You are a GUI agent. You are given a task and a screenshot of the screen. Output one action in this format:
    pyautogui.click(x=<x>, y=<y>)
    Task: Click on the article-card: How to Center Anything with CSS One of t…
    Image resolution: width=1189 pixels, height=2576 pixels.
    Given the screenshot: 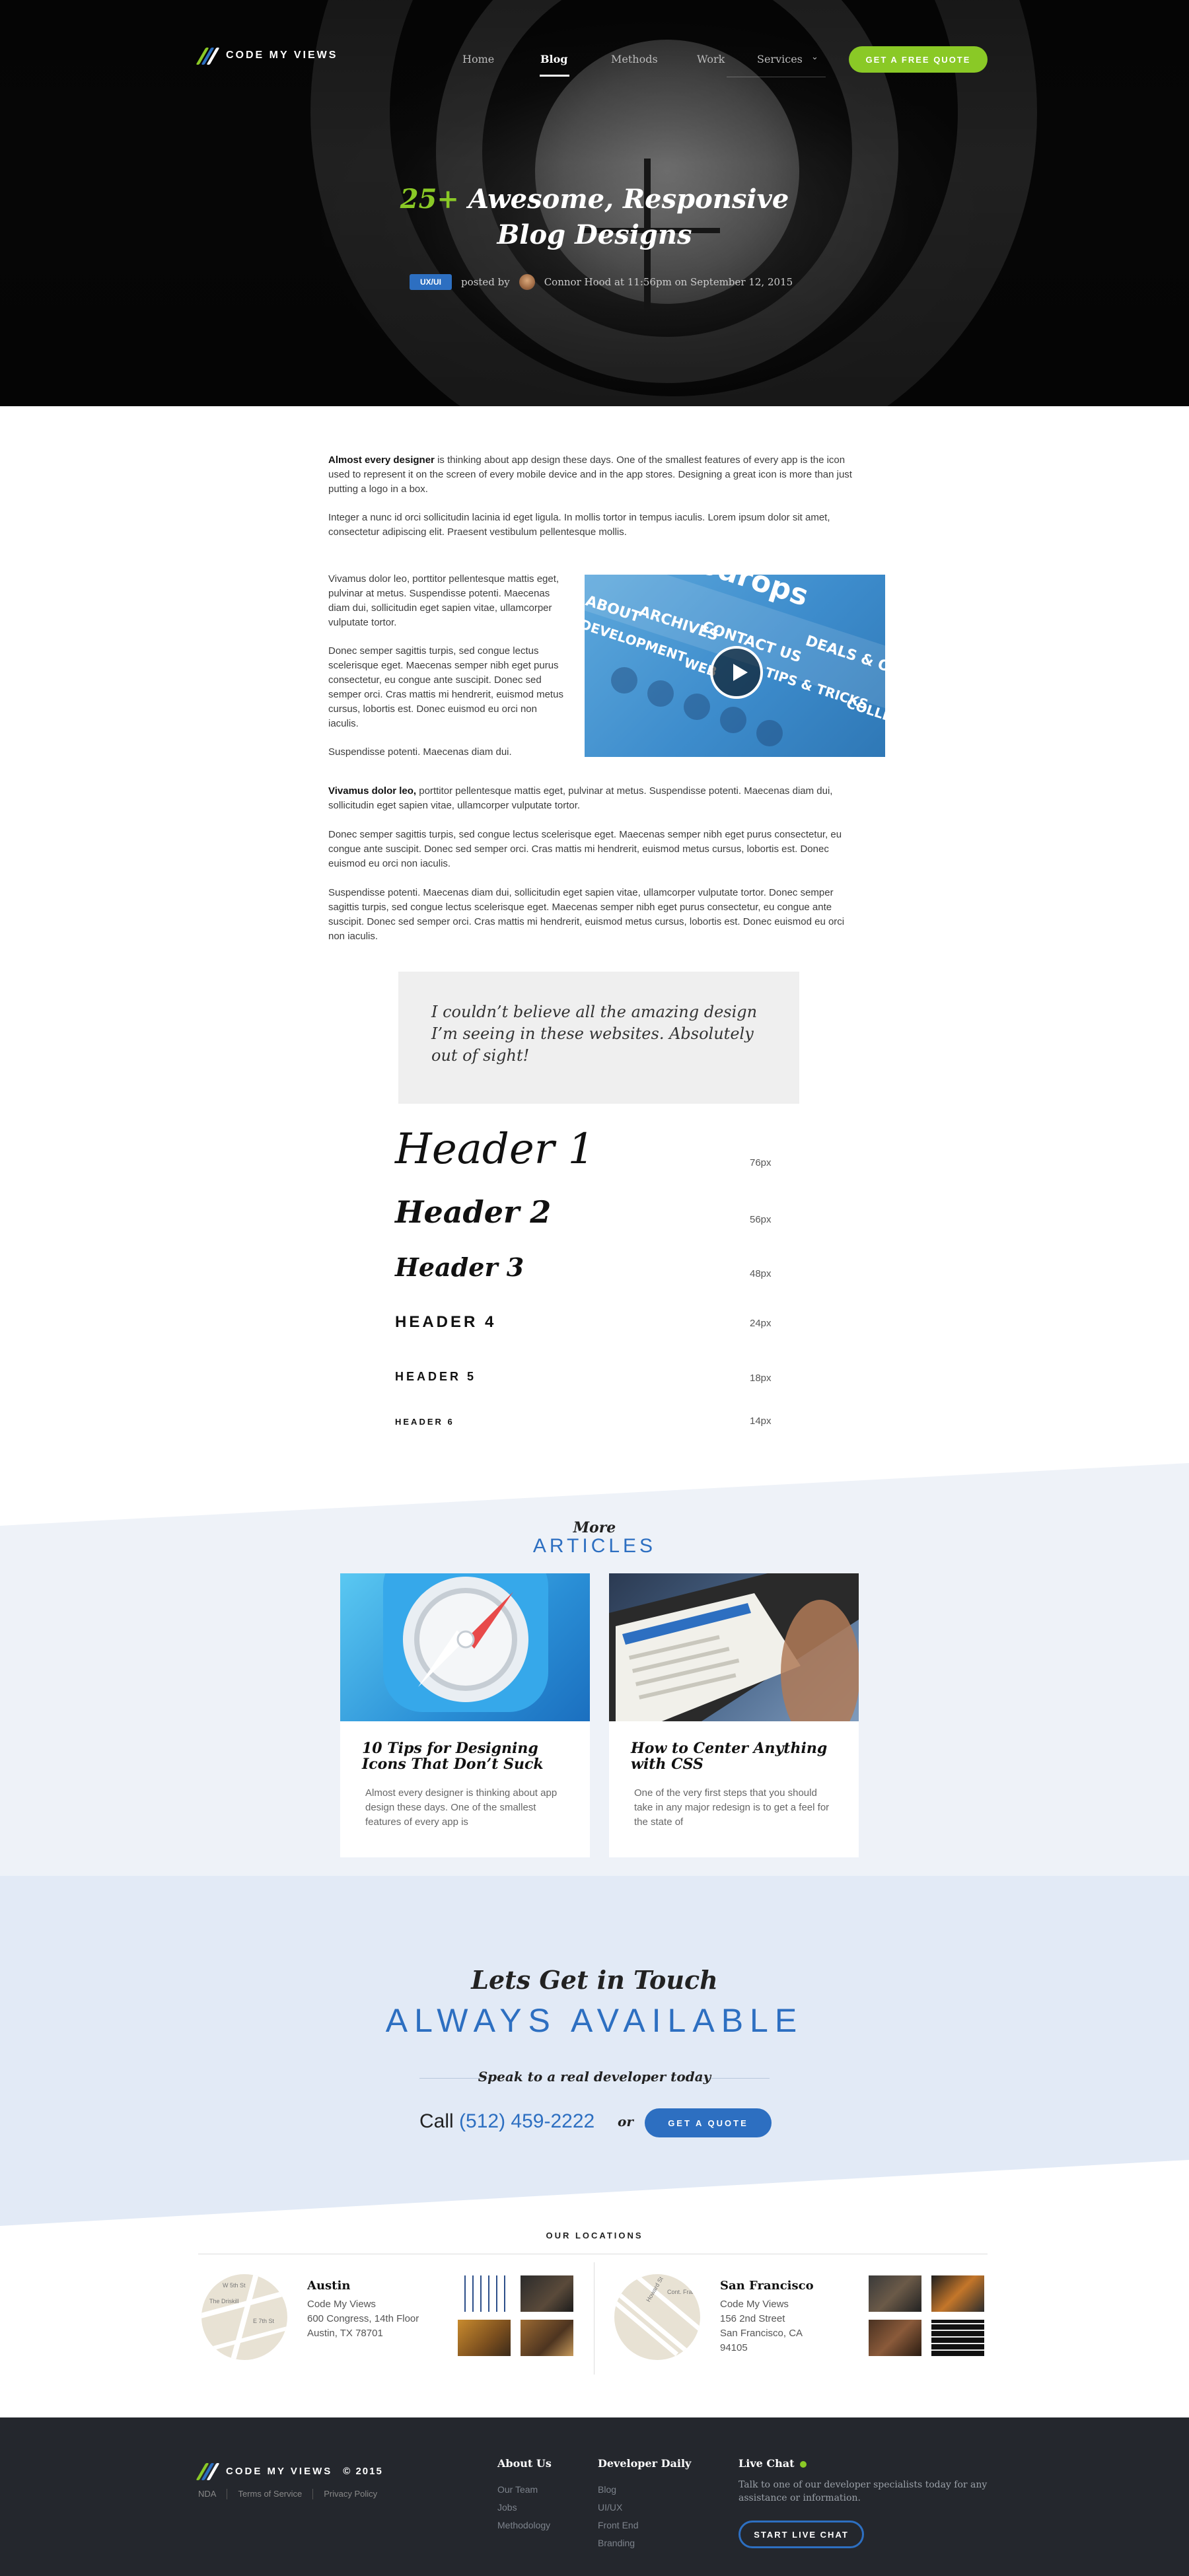 What is the action you would take?
    pyautogui.click(x=734, y=1715)
    